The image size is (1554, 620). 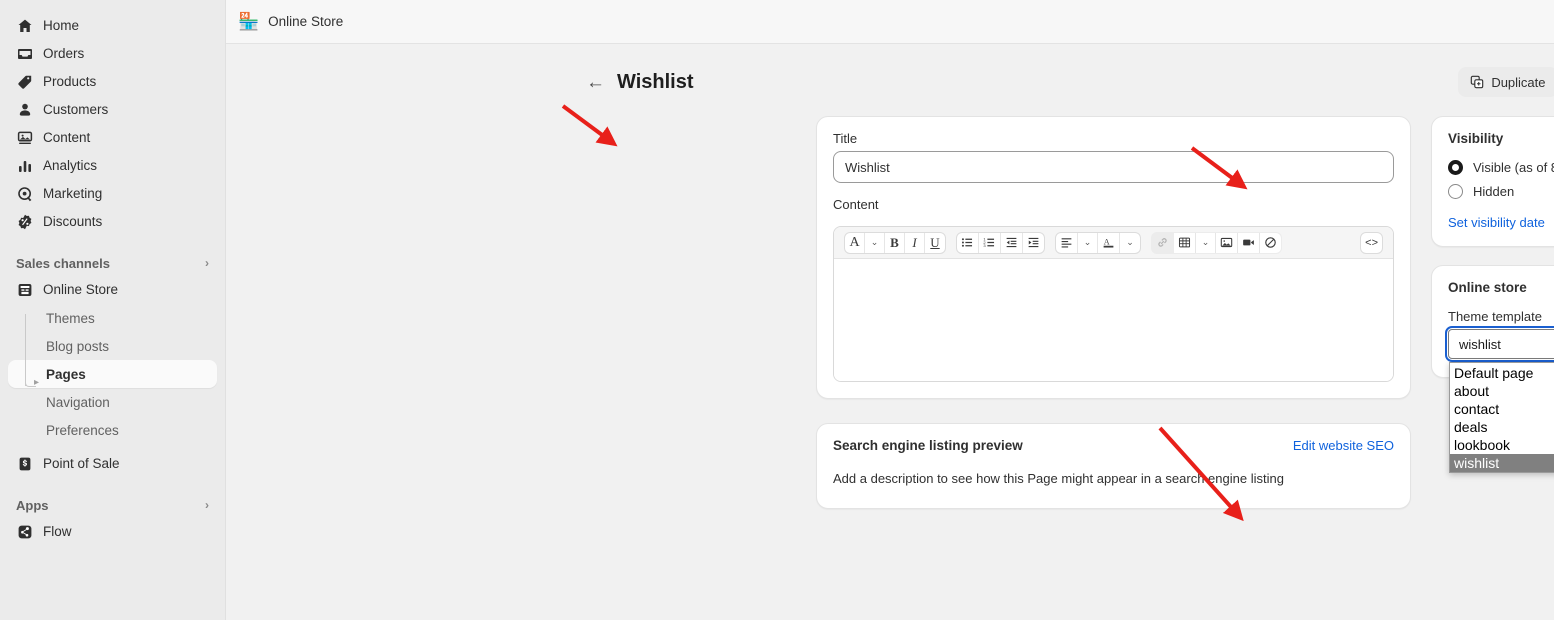 I want to click on home-icon, so click(x=25, y=26).